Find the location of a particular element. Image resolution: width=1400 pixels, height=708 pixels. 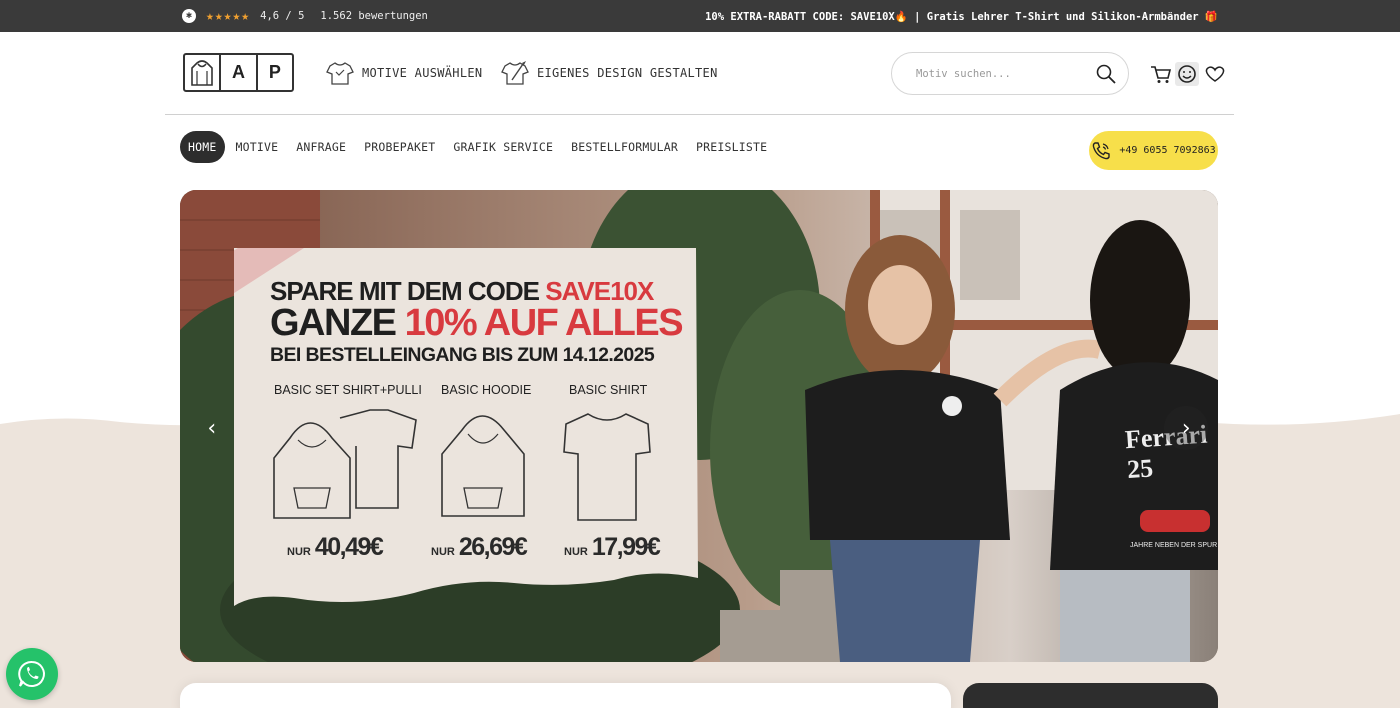

hoodie-logo-icon is located at coordinates (202, 72).